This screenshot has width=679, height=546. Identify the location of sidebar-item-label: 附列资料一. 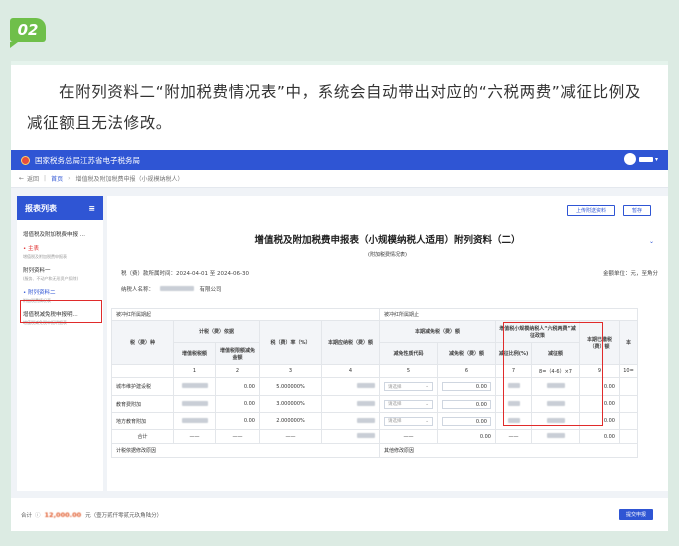
(37, 271).